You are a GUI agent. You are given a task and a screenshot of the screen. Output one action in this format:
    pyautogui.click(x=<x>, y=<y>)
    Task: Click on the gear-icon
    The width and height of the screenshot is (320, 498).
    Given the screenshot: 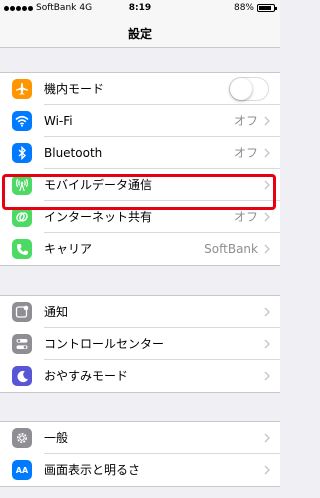 What is the action you would take?
    pyautogui.click(x=22, y=438)
    